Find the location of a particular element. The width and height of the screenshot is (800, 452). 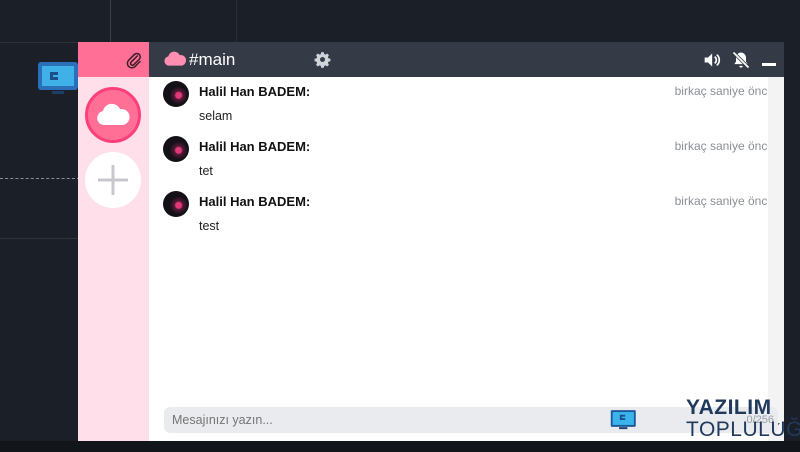

channel-header: #main is located at coordinates (466, 59).